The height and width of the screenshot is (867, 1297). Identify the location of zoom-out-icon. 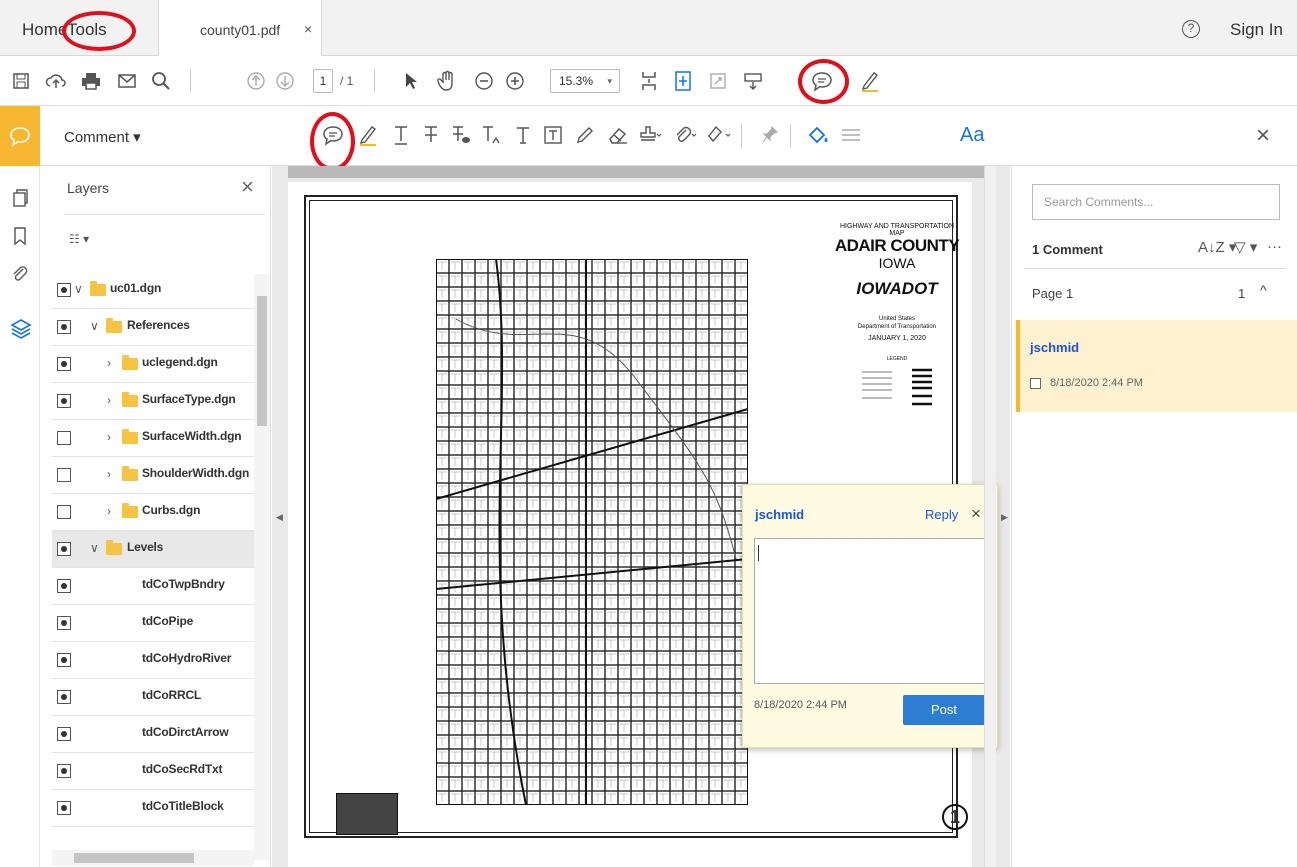
(484, 81).